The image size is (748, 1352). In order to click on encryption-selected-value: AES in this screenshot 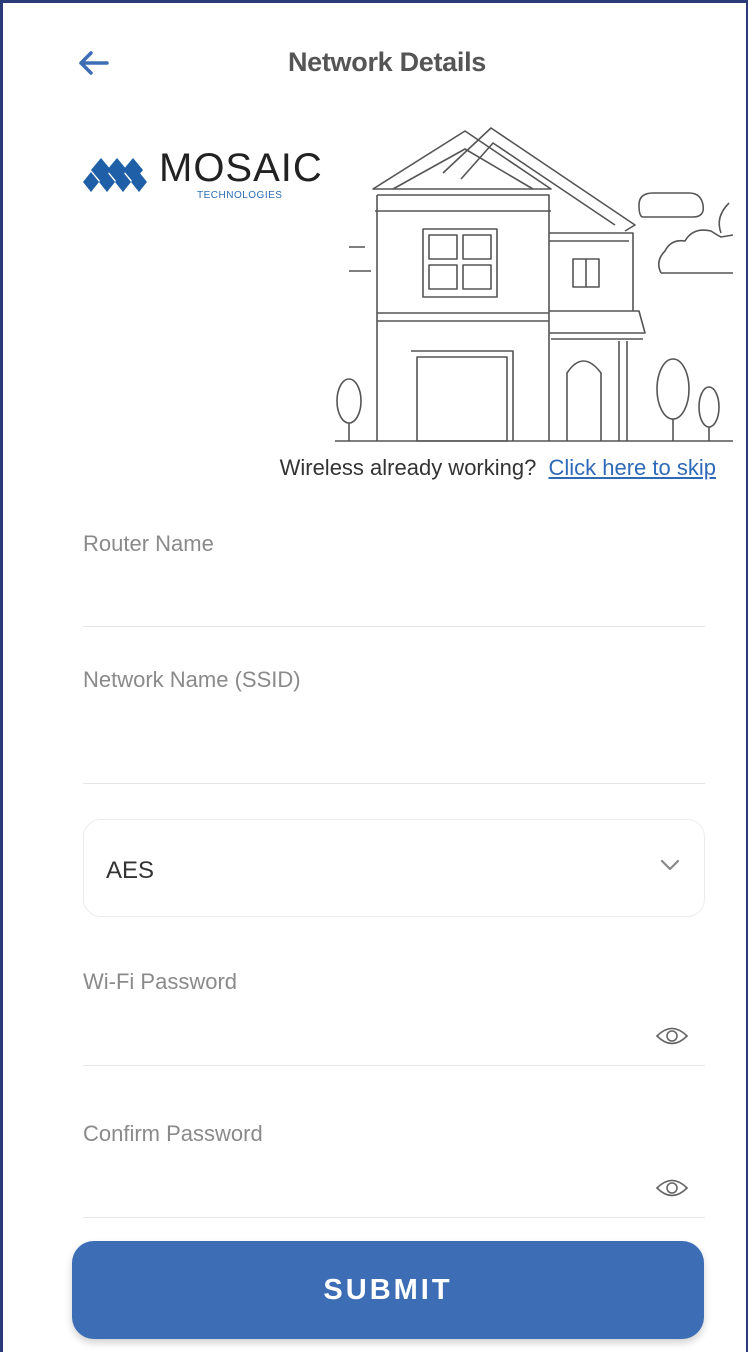, I will do `click(130, 870)`.